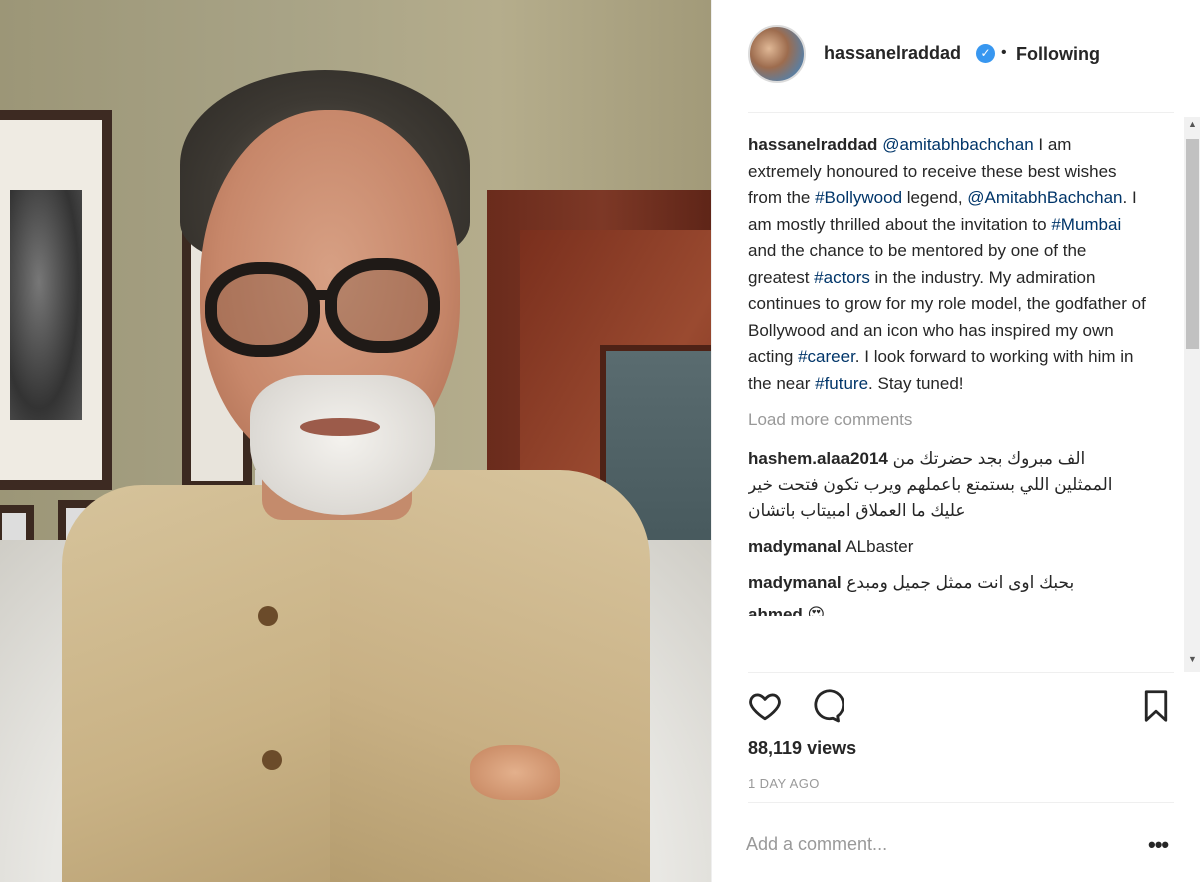  I want to click on comment-text: ALbaster, so click(879, 546).